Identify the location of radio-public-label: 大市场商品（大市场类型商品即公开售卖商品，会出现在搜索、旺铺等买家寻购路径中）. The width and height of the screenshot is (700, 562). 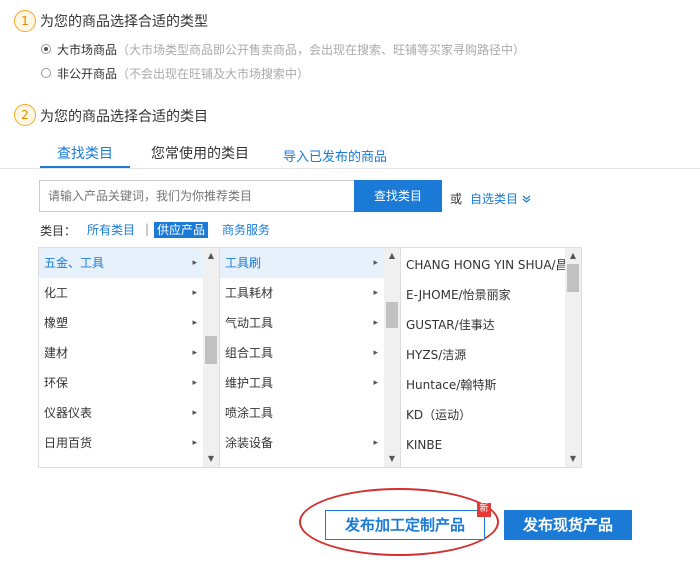
(291, 49).